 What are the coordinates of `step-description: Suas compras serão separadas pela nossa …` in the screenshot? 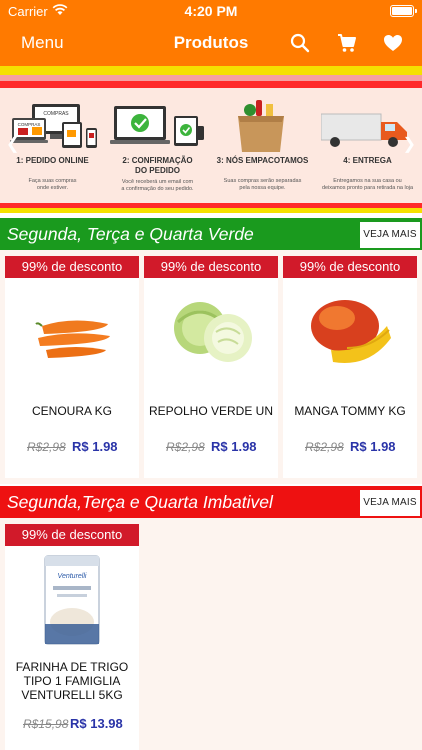 It's located at (262, 184).